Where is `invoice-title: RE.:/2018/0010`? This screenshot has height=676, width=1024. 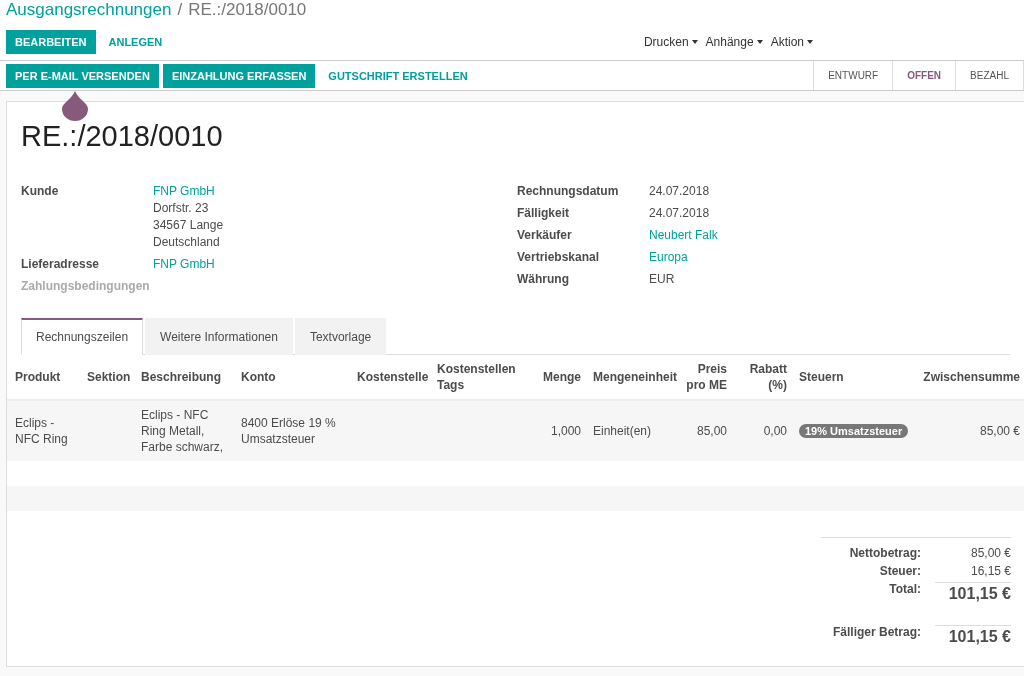
invoice-title: RE.:/2018/0010 is located at coordinates (122, 136).